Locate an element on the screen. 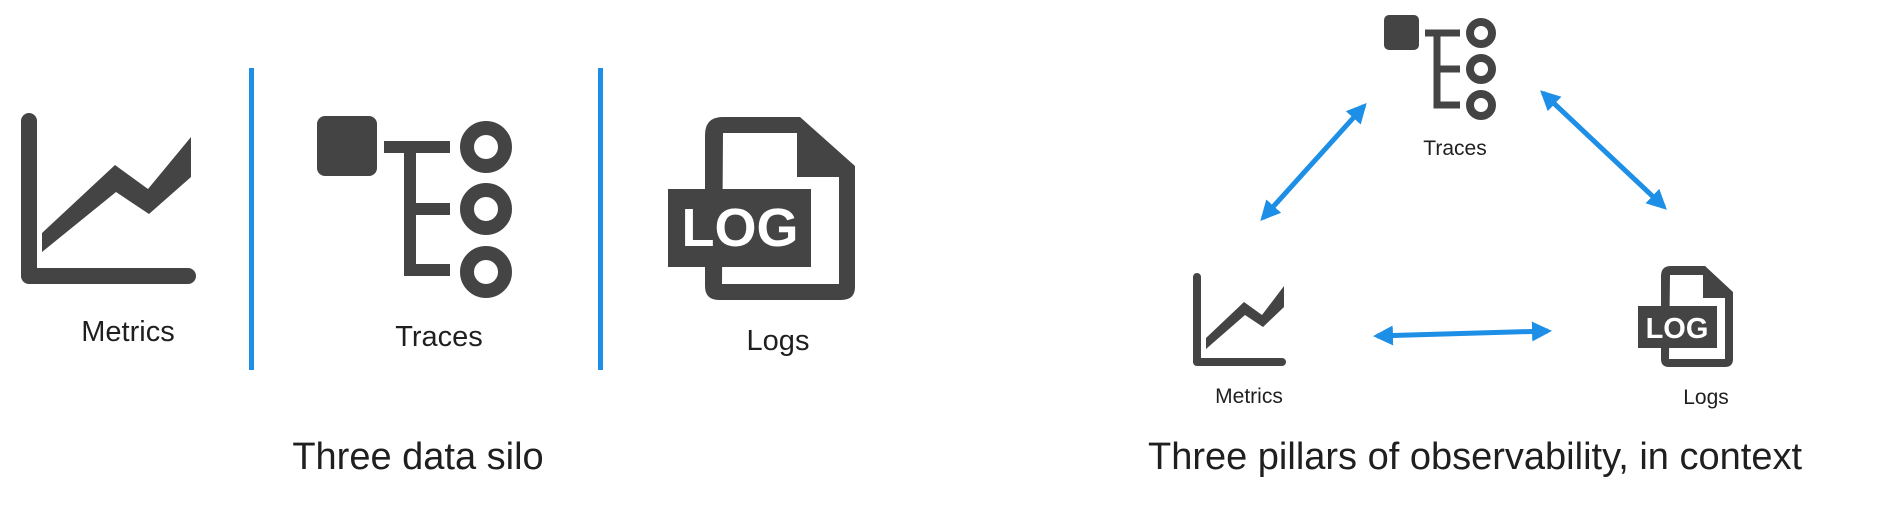 This screenshot has height=507, width=1884. left-caption: Three data silo is located at coordinates (418, 457).